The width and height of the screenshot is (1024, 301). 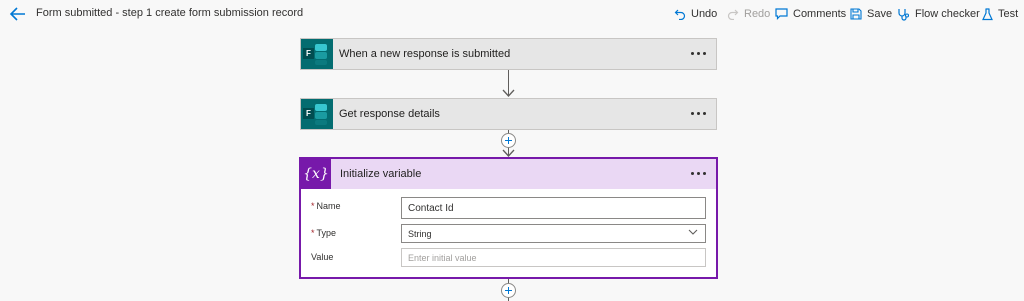 I want to click on comments-button: Comments, so click(x=810, y=14).